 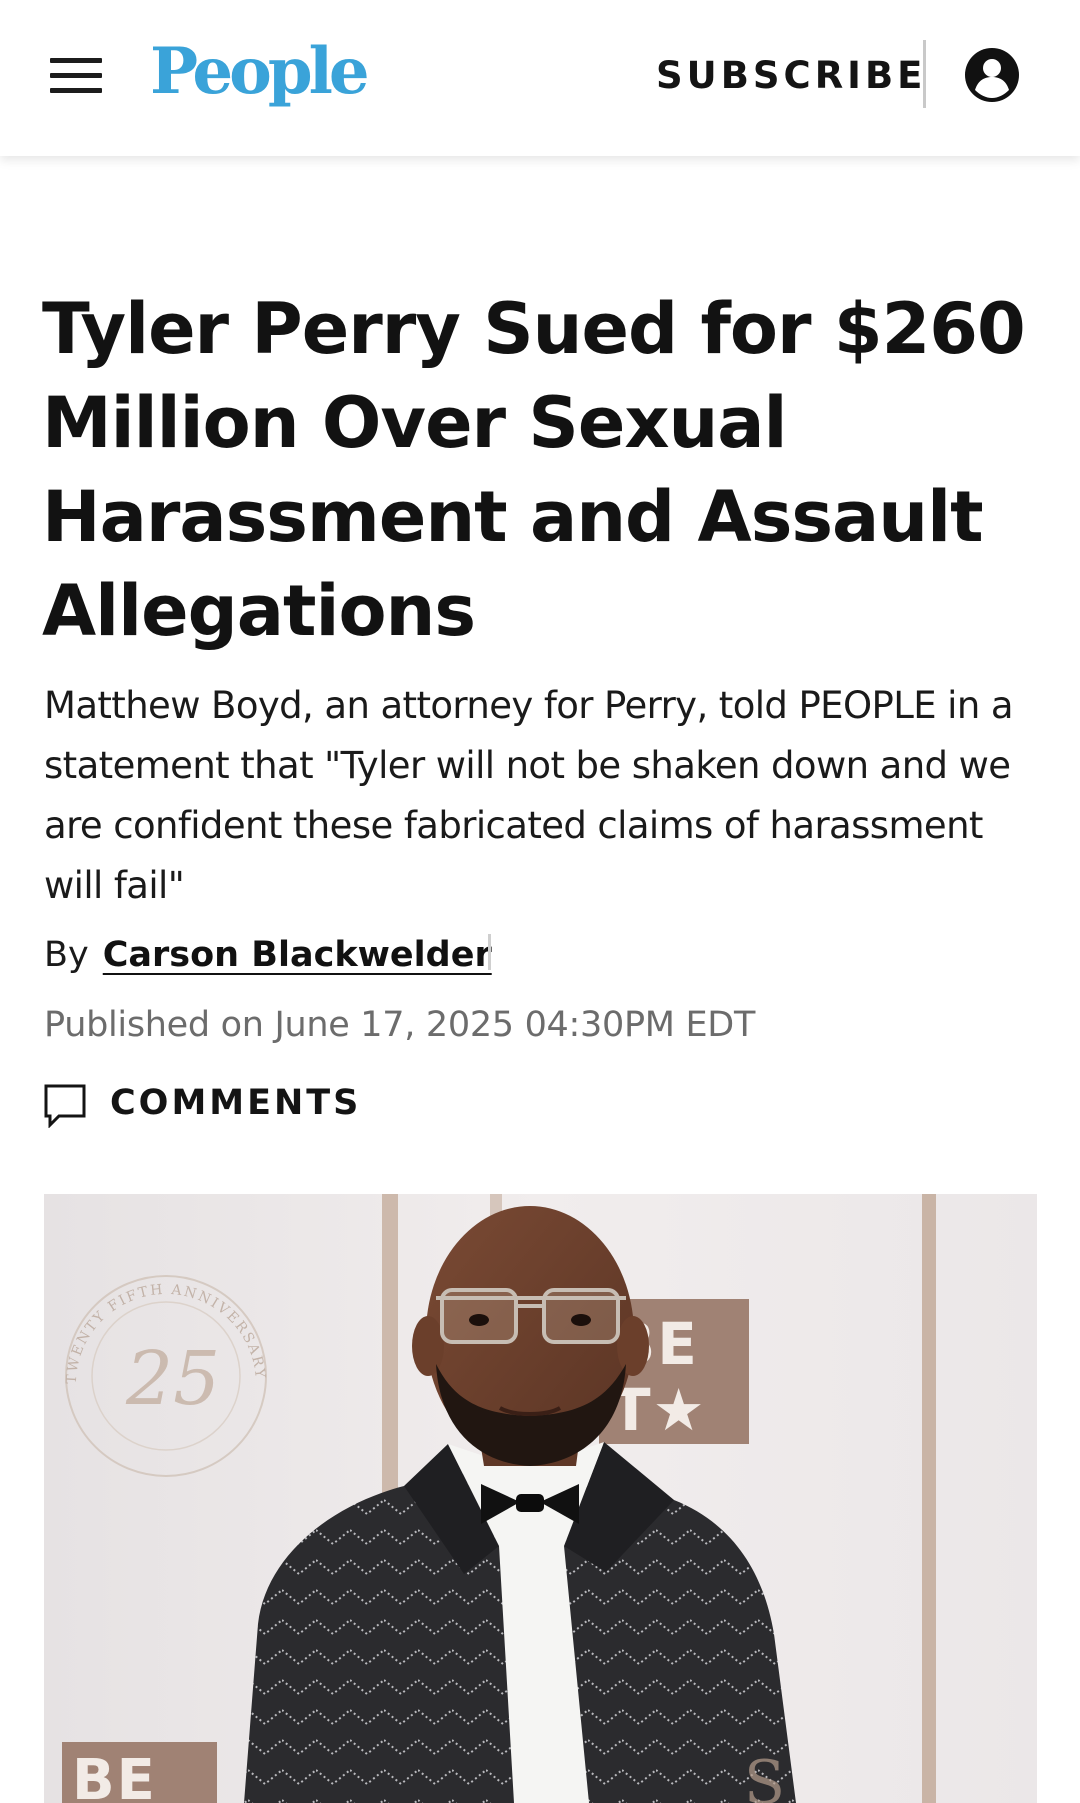 What do you see at coordinates (764, 1775) in the screenshot?
I see `backdrop-letter-partial: S` at bounding box center [764, 1775].